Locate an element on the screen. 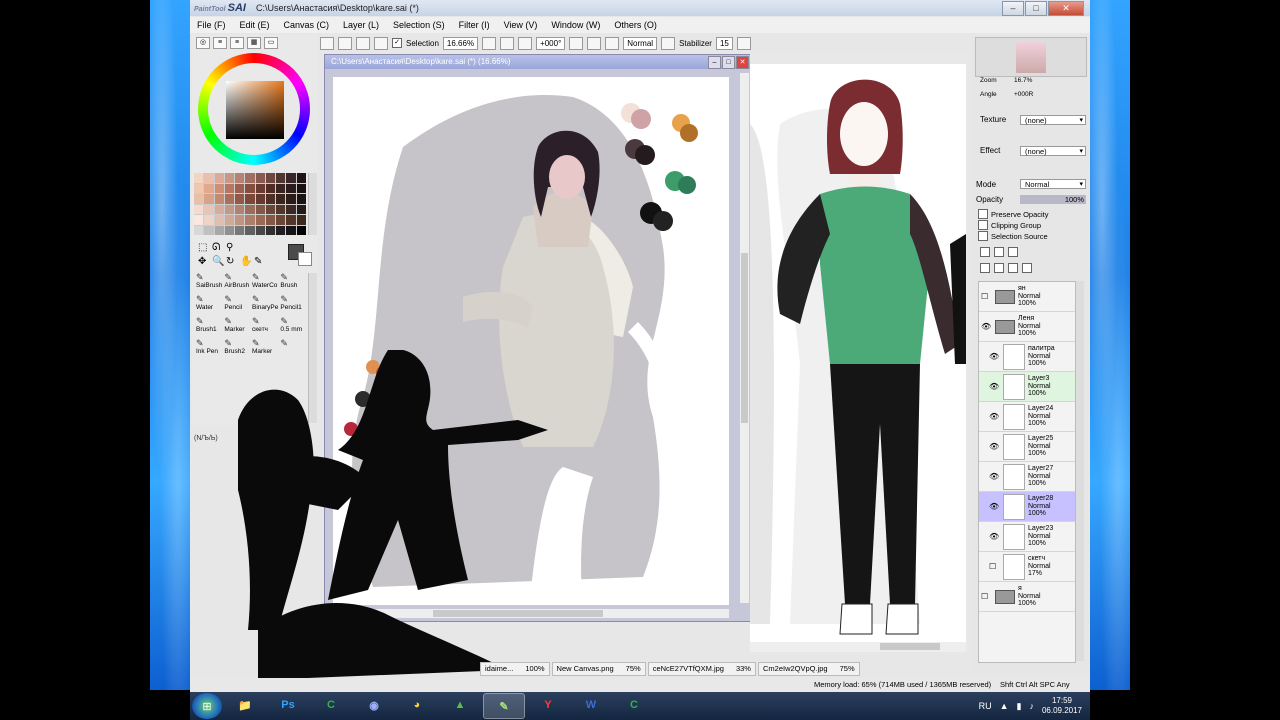 The image size is (1280, 720). scratchpad-mode-icon: ▭ is located at coordinates (271, 43).